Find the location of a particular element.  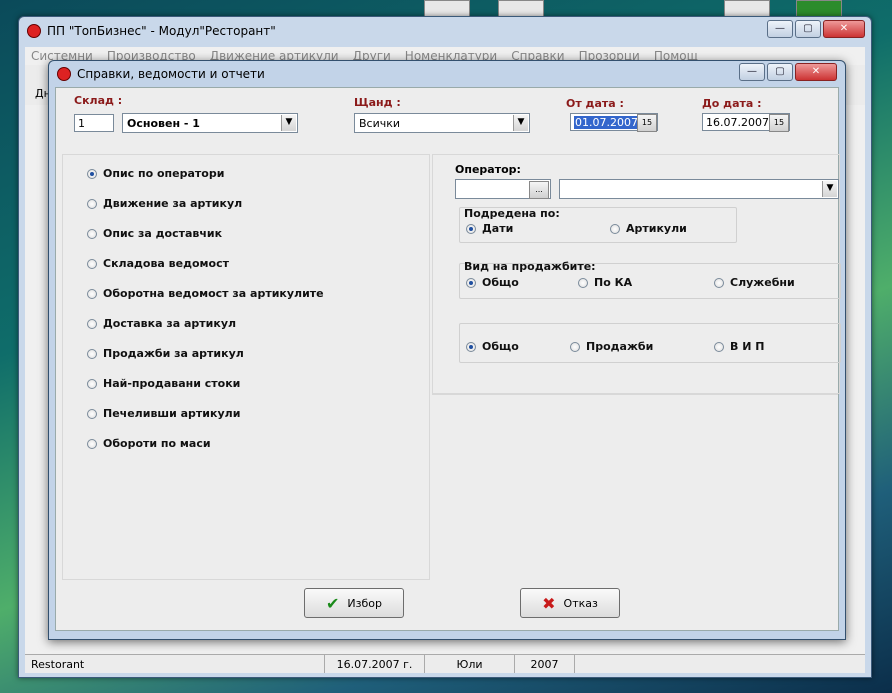

report-option: Опис по оператори is located at coordinates (155, 173).